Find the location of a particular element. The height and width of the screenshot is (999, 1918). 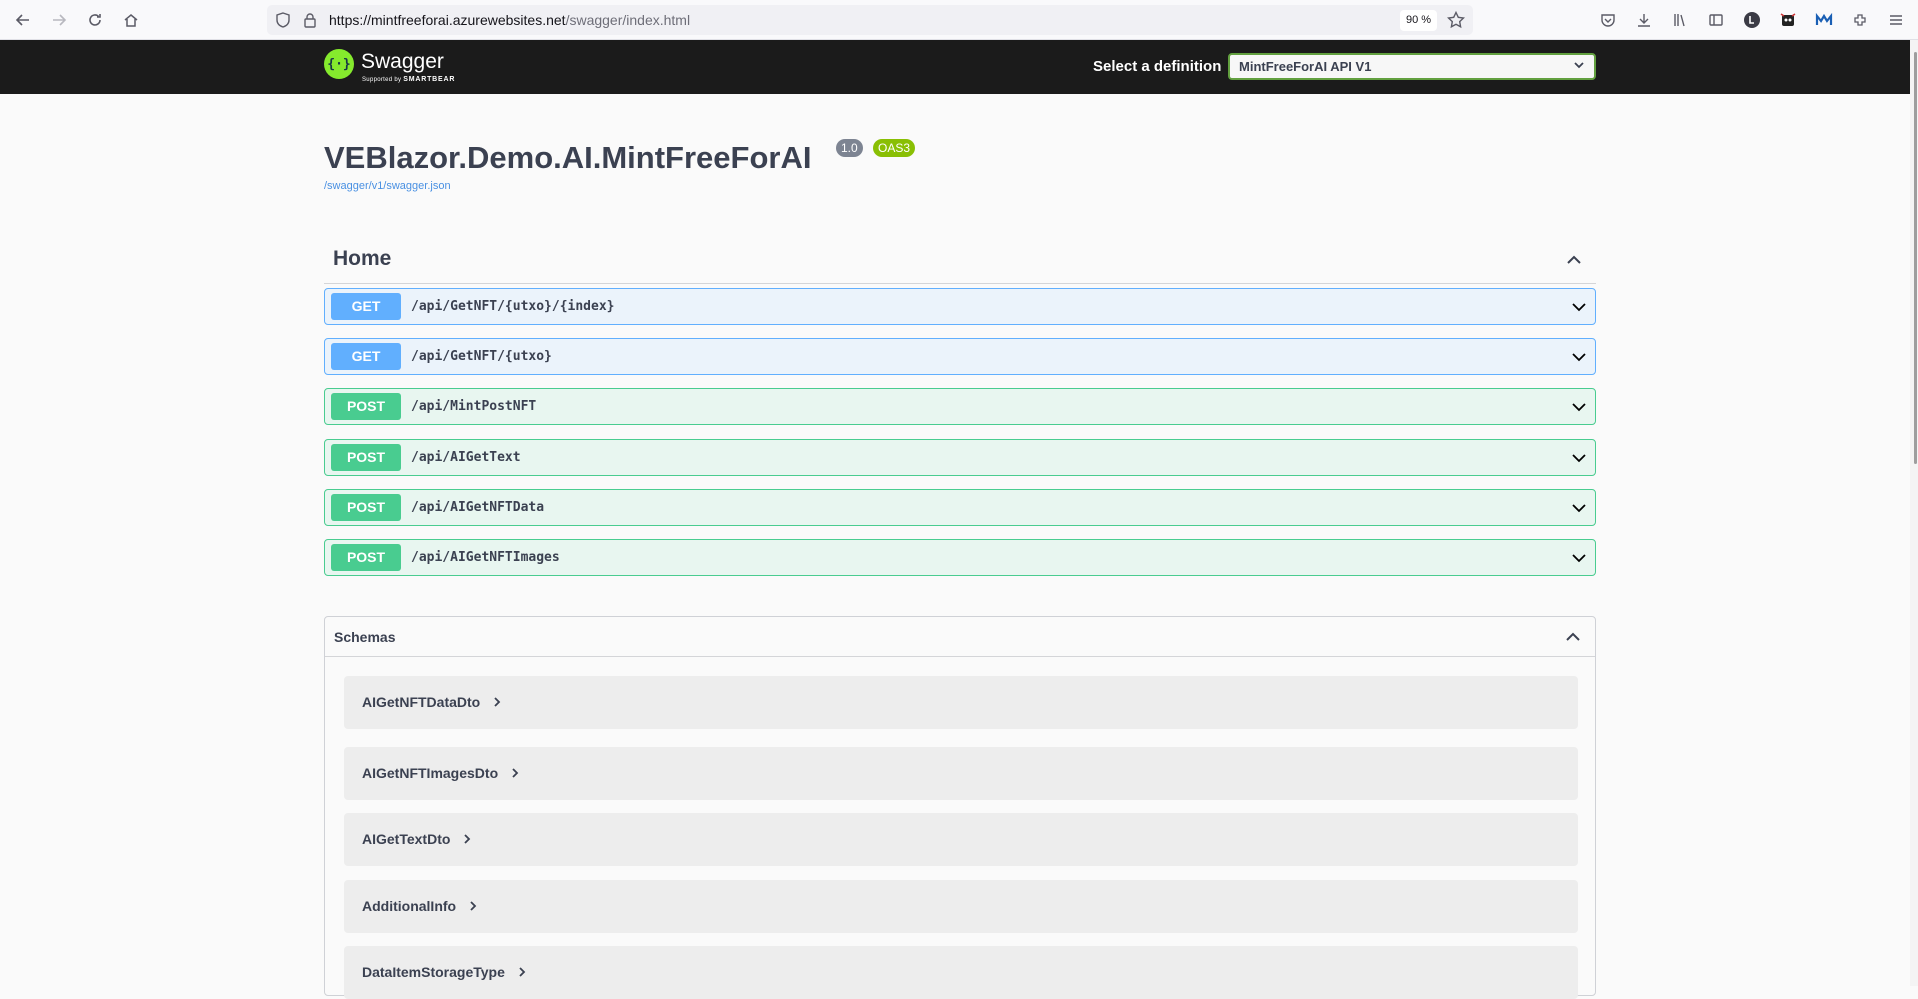

swagger-logo-subtitle: Supported by SMARTBEAR is located at coordinates (408, 79).